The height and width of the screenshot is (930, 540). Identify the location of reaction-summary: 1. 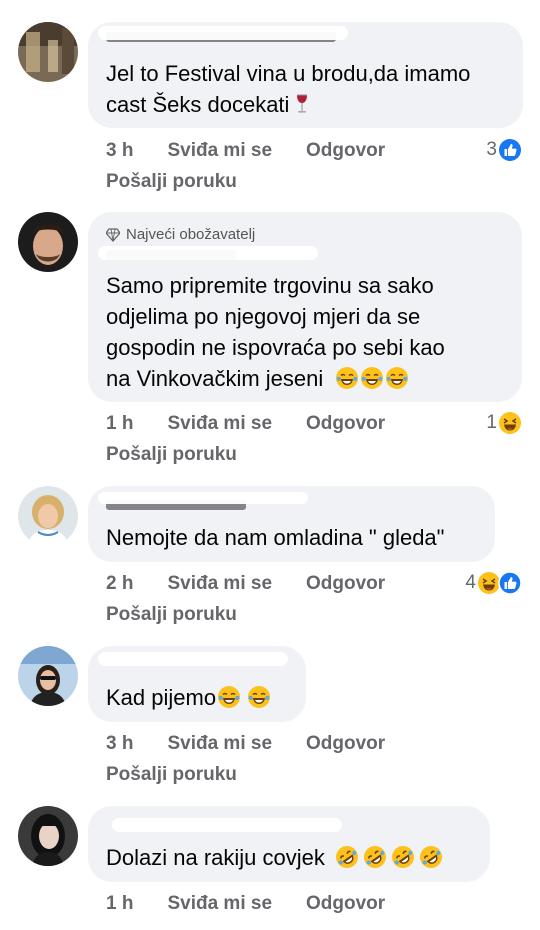
(504, 423).